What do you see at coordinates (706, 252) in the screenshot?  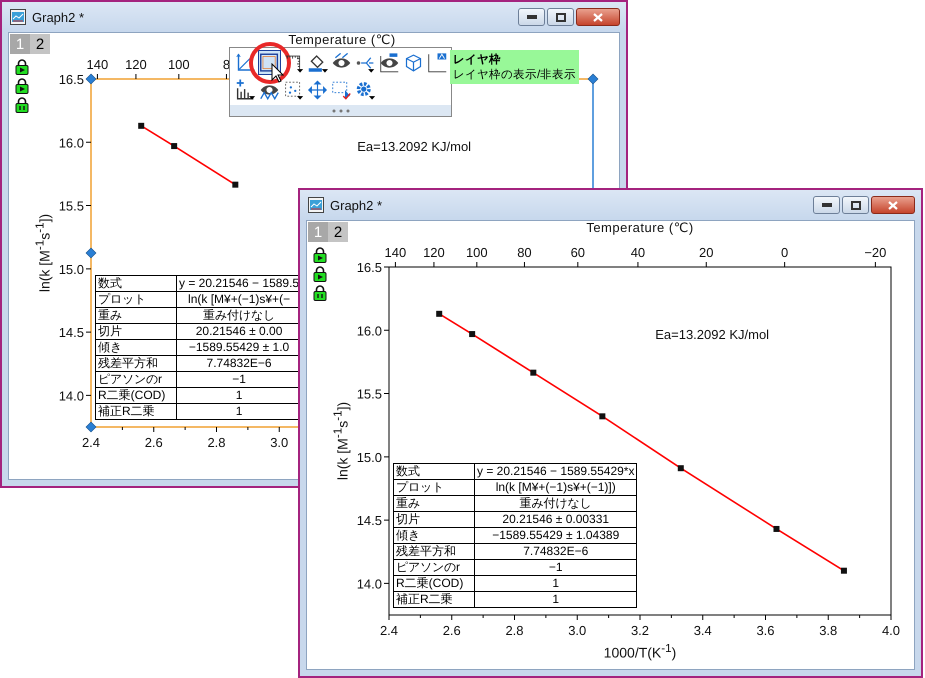 I see `tick-label: 20` at bounding box center [706, 252].